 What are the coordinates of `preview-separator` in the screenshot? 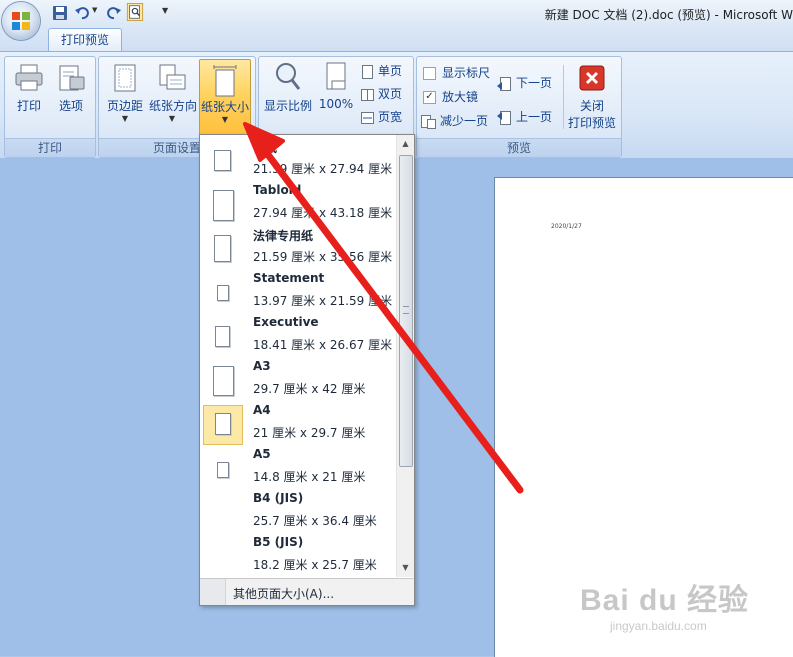 It's located at (563, 97).